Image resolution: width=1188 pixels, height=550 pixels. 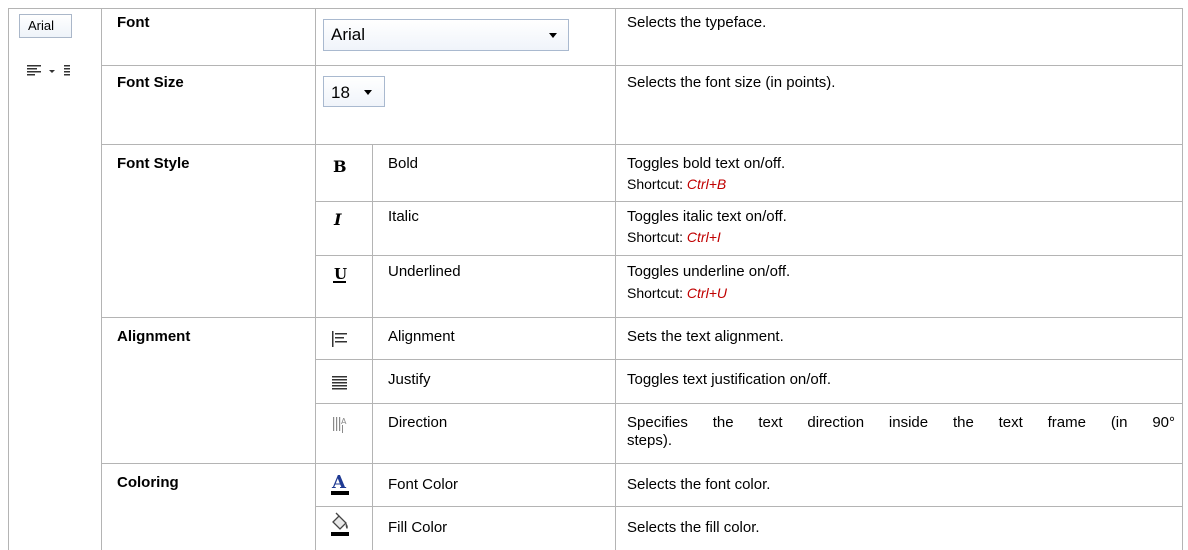 I want to click on category-alignment: Alignment, so click(x=154, y=336).